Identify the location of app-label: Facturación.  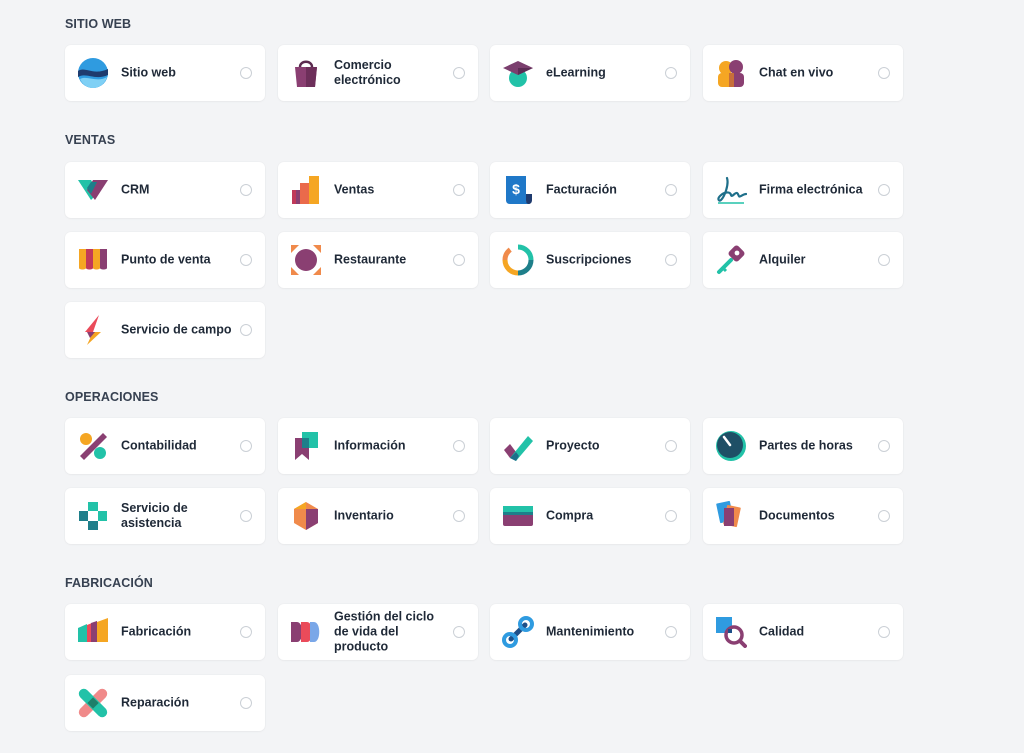
(581, 189).